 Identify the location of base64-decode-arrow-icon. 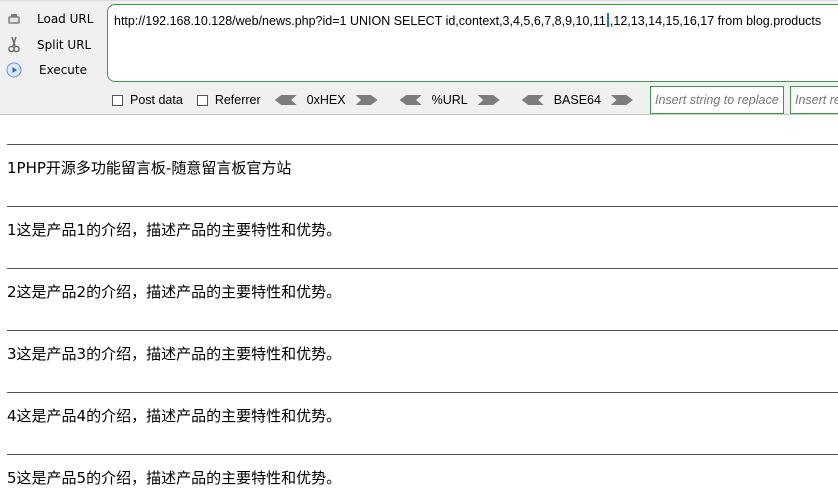
(532, 100).